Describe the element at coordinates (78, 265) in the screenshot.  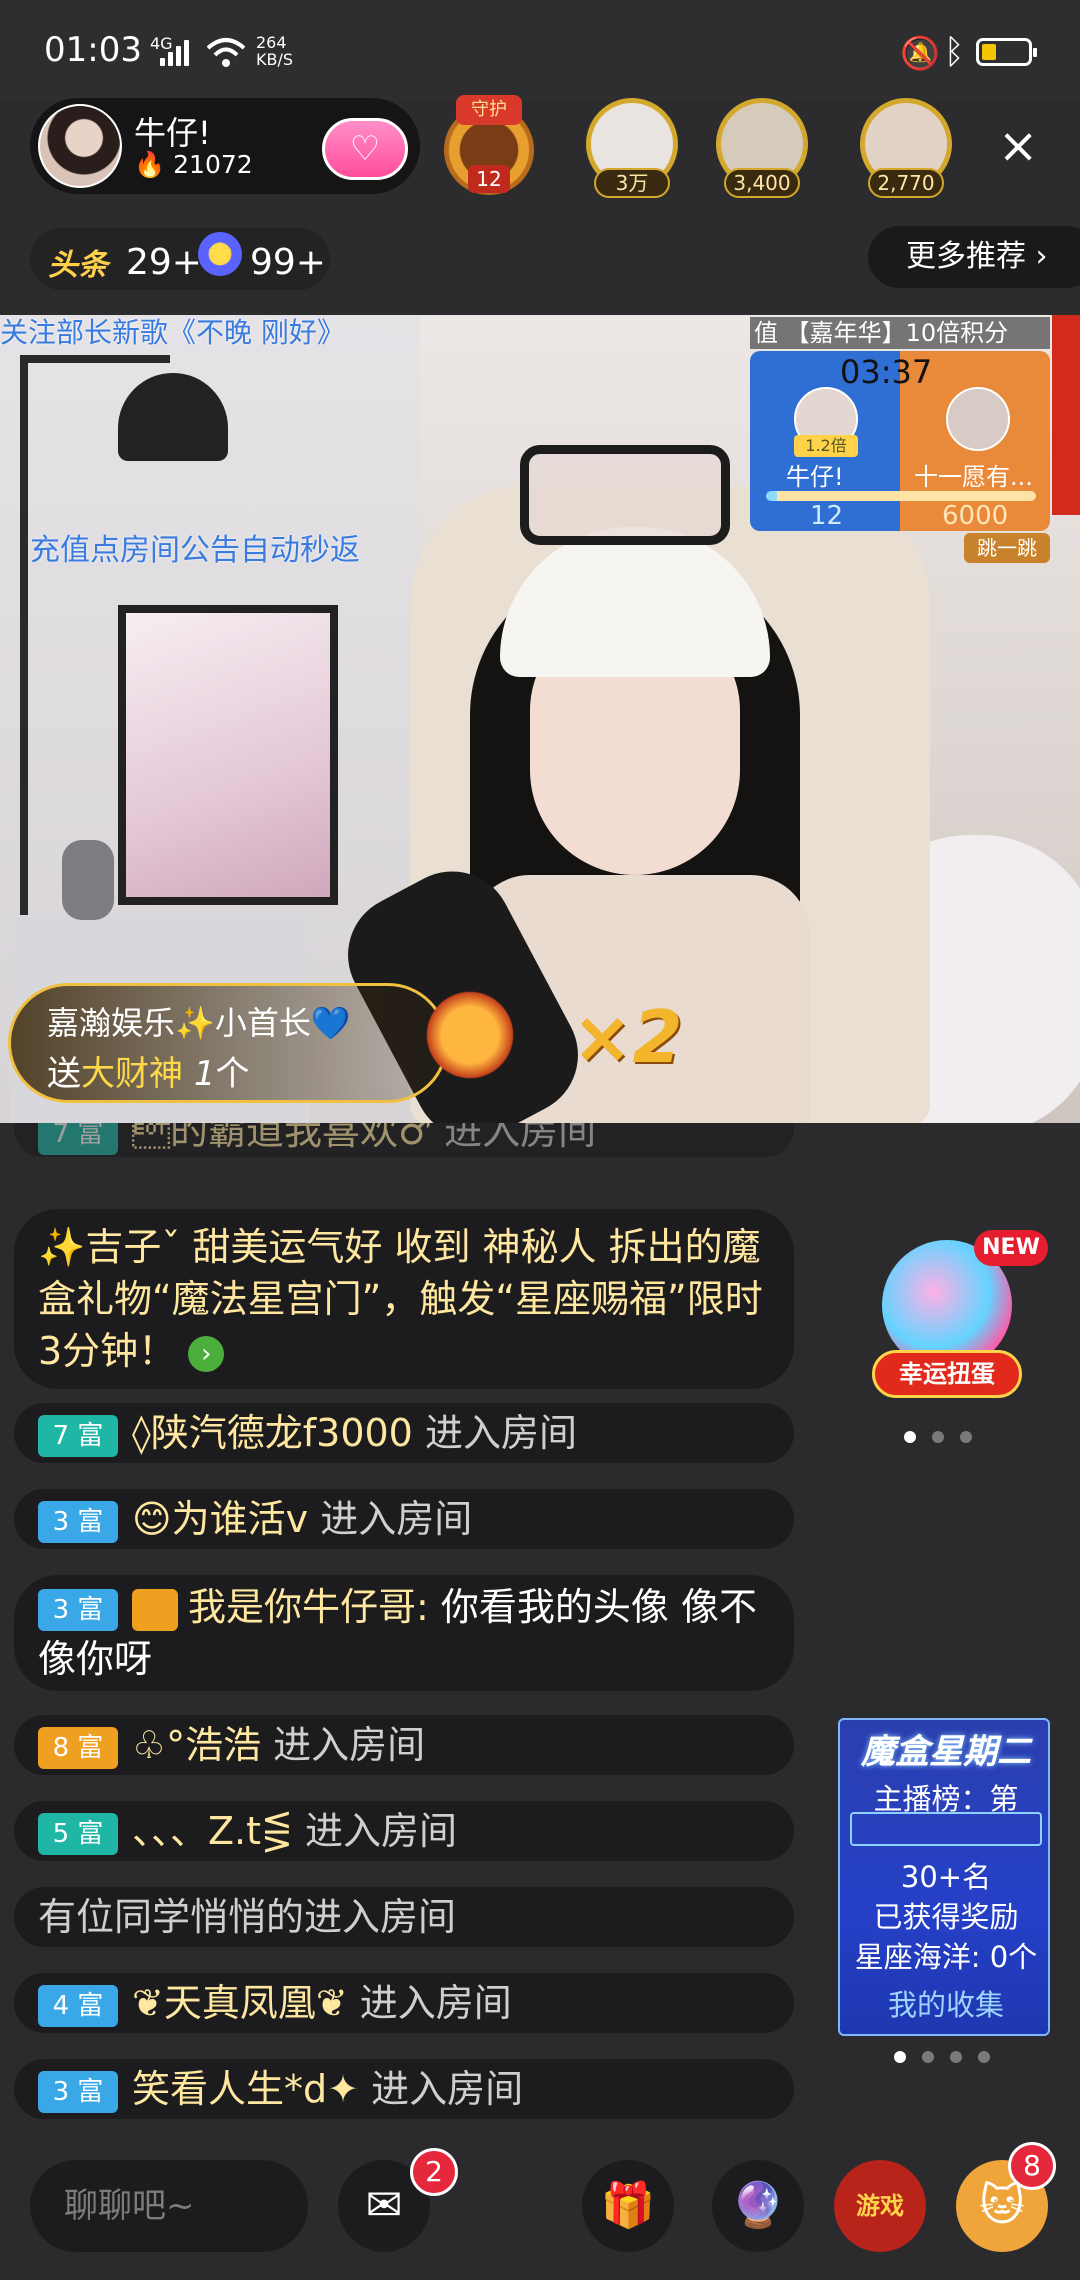
I see `headline-label: 头条` at that location.